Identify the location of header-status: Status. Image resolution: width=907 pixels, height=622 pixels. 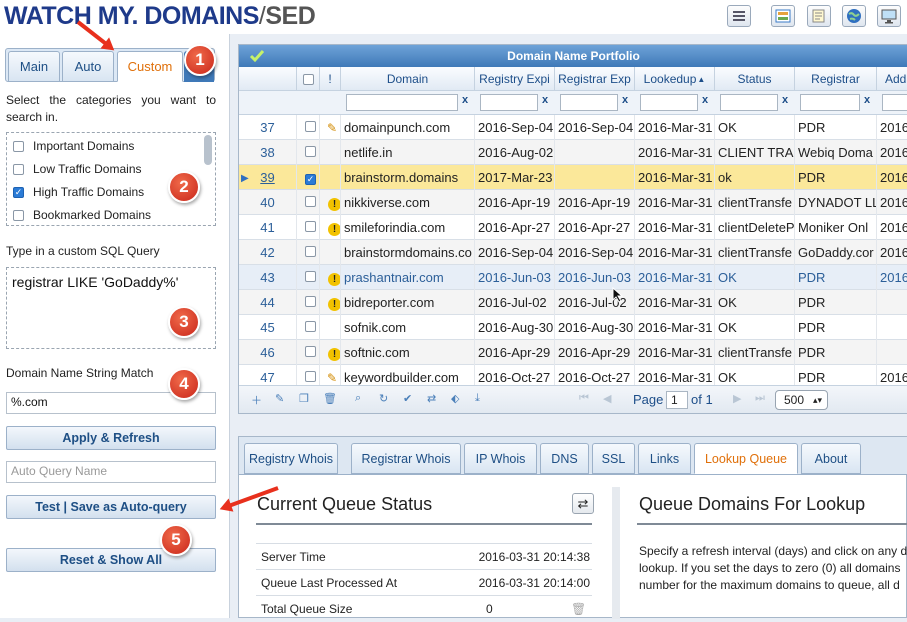
(755, 79).